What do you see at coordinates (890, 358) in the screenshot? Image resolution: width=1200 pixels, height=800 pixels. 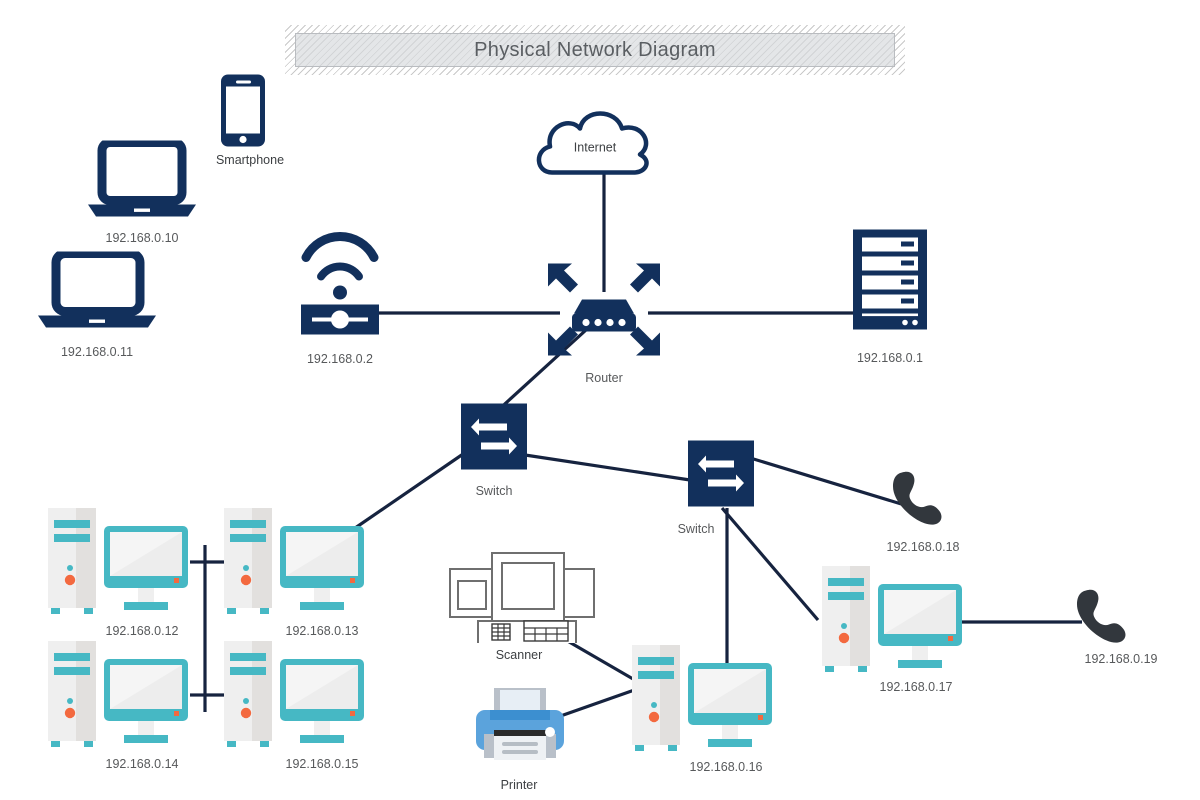 I see `node-server-label: 192.168.0.1` at bounding box center [890, 358].